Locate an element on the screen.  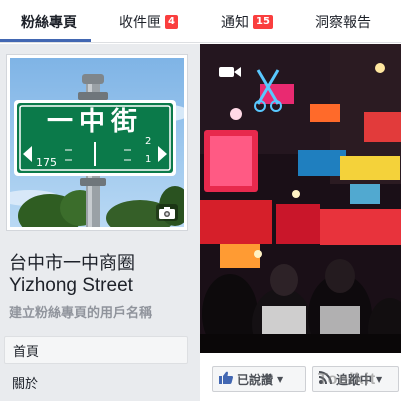
sign-lane-number: 2 is located at coordinates (148, 141).